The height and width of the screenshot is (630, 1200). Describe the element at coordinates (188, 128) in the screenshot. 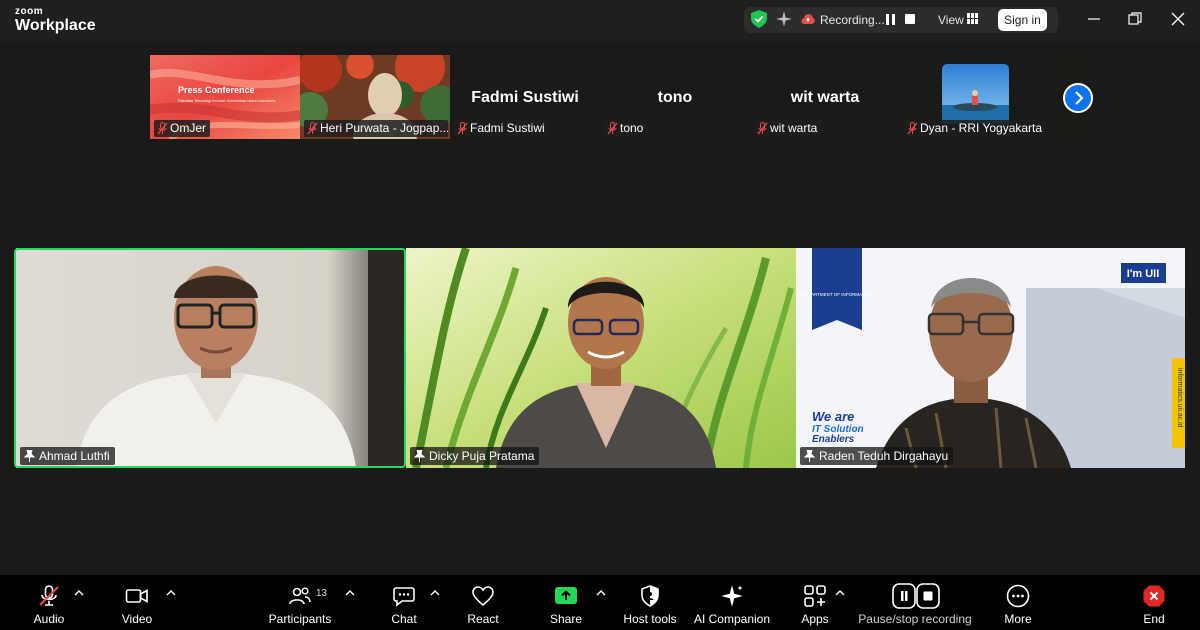

I see `participant-name: OmJer` at that location.